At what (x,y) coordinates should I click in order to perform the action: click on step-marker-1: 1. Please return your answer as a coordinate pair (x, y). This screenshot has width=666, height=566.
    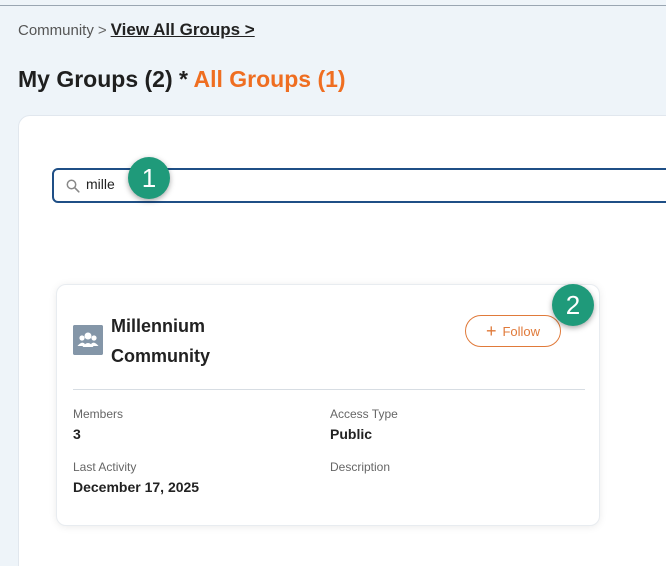
    Looking at the image, I should click on (149, 178).